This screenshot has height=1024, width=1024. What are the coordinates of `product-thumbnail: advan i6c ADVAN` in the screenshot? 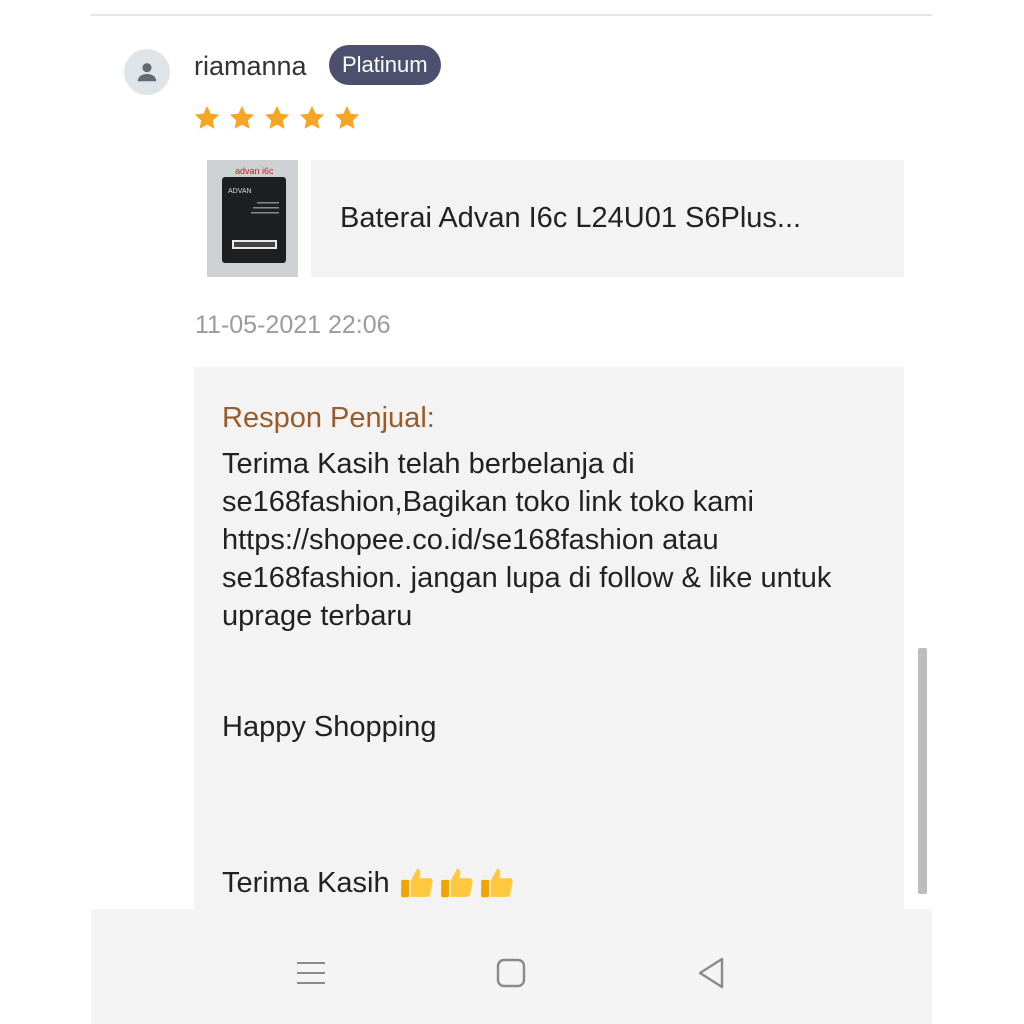 It's located at (252, 218).